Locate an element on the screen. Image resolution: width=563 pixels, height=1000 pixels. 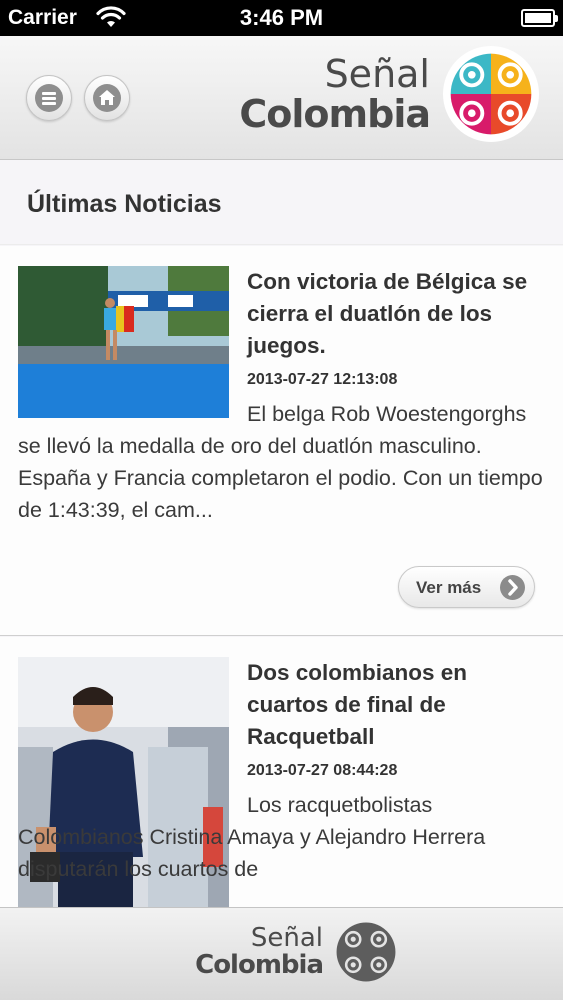
news-section-header: Últimas Noticias is located at coordinates (281, 203).